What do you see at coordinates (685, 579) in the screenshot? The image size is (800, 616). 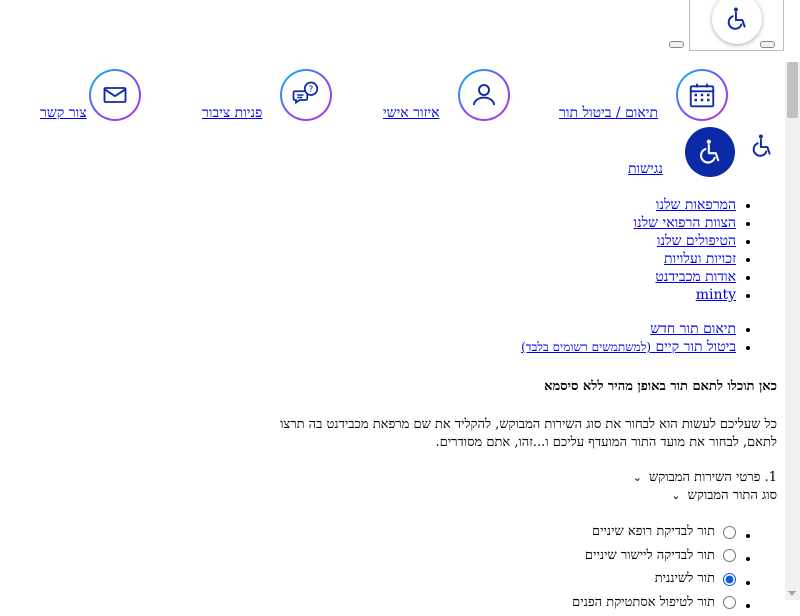 I see `appointment-type-label: תור לשיננית` at bounding box center [685, 579].